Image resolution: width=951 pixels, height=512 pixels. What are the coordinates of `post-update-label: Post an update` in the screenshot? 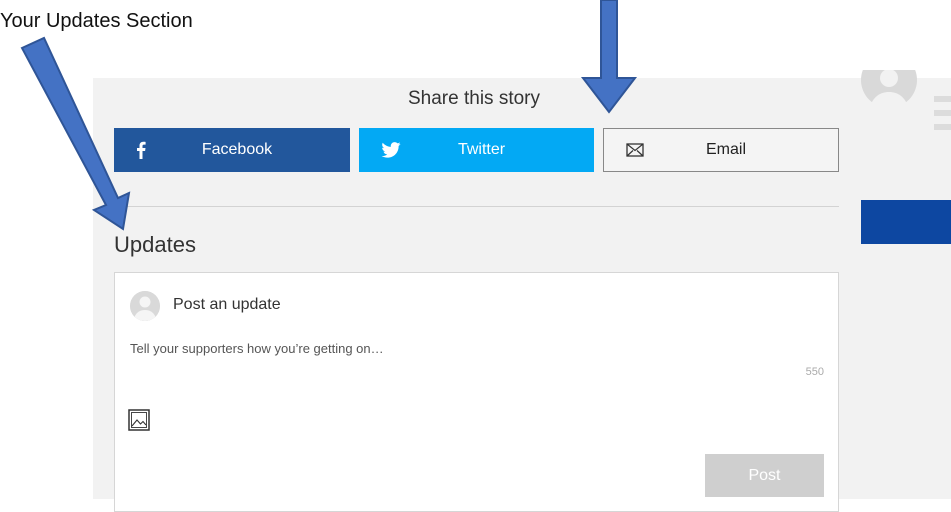 It's located at (227, 304).